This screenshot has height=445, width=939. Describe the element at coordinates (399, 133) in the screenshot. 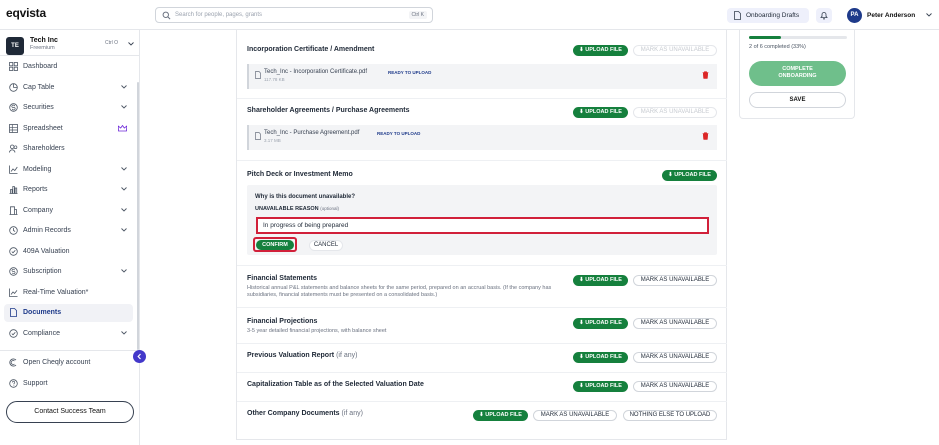

I see `ready-to-upload-label: READY TO UPLOAD` at that location.